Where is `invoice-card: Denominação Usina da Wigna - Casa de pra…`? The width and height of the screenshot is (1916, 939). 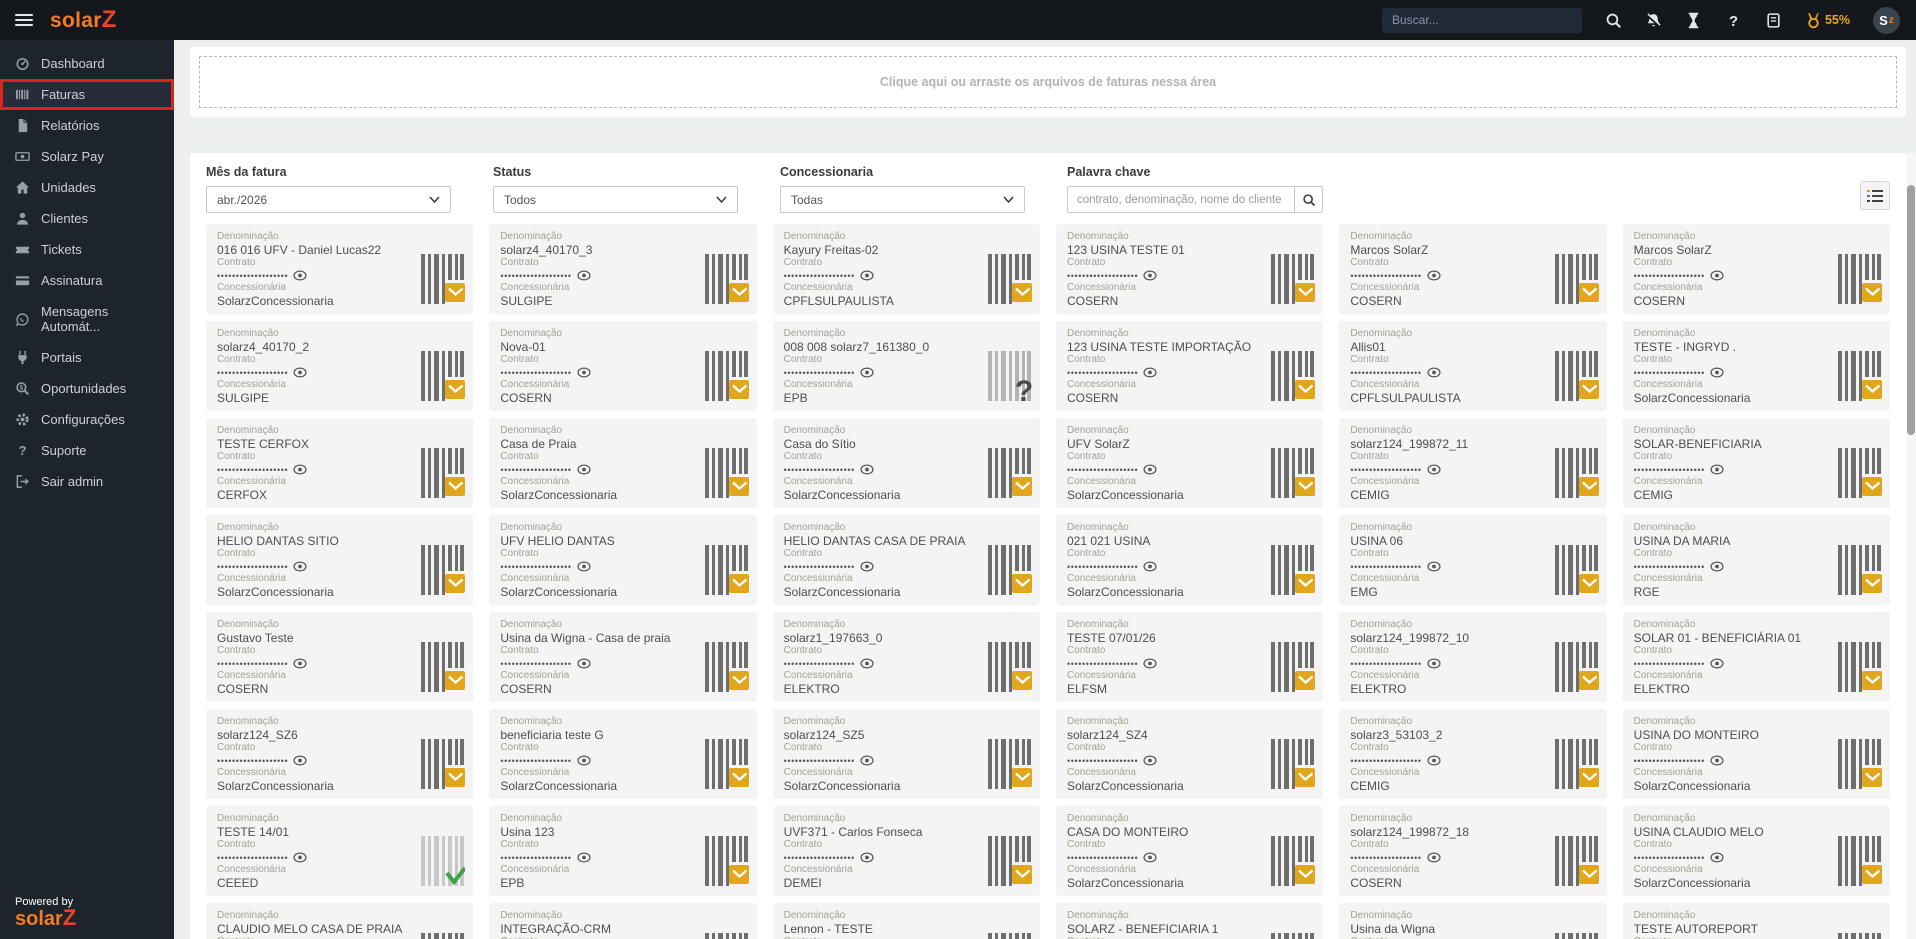 invoice-card: Denominação Usina da Wigna - Casa de pra… is located at coordinates (623, 657).